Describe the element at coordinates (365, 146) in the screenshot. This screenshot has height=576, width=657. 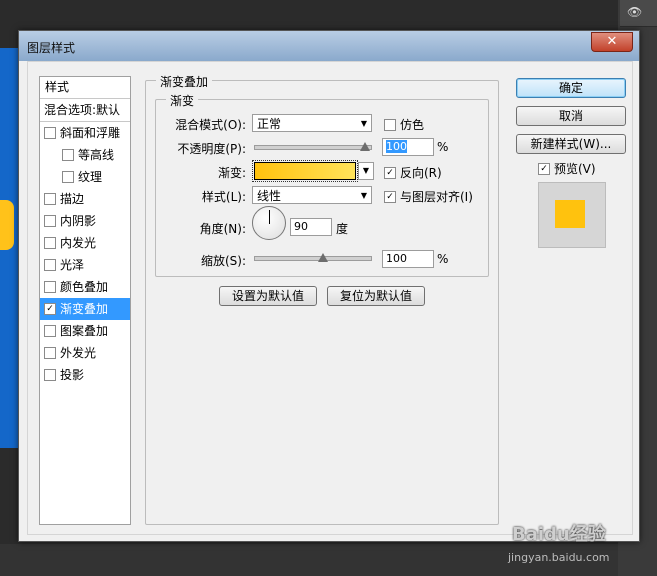
I see `opacity-slider-thumb` at that location.